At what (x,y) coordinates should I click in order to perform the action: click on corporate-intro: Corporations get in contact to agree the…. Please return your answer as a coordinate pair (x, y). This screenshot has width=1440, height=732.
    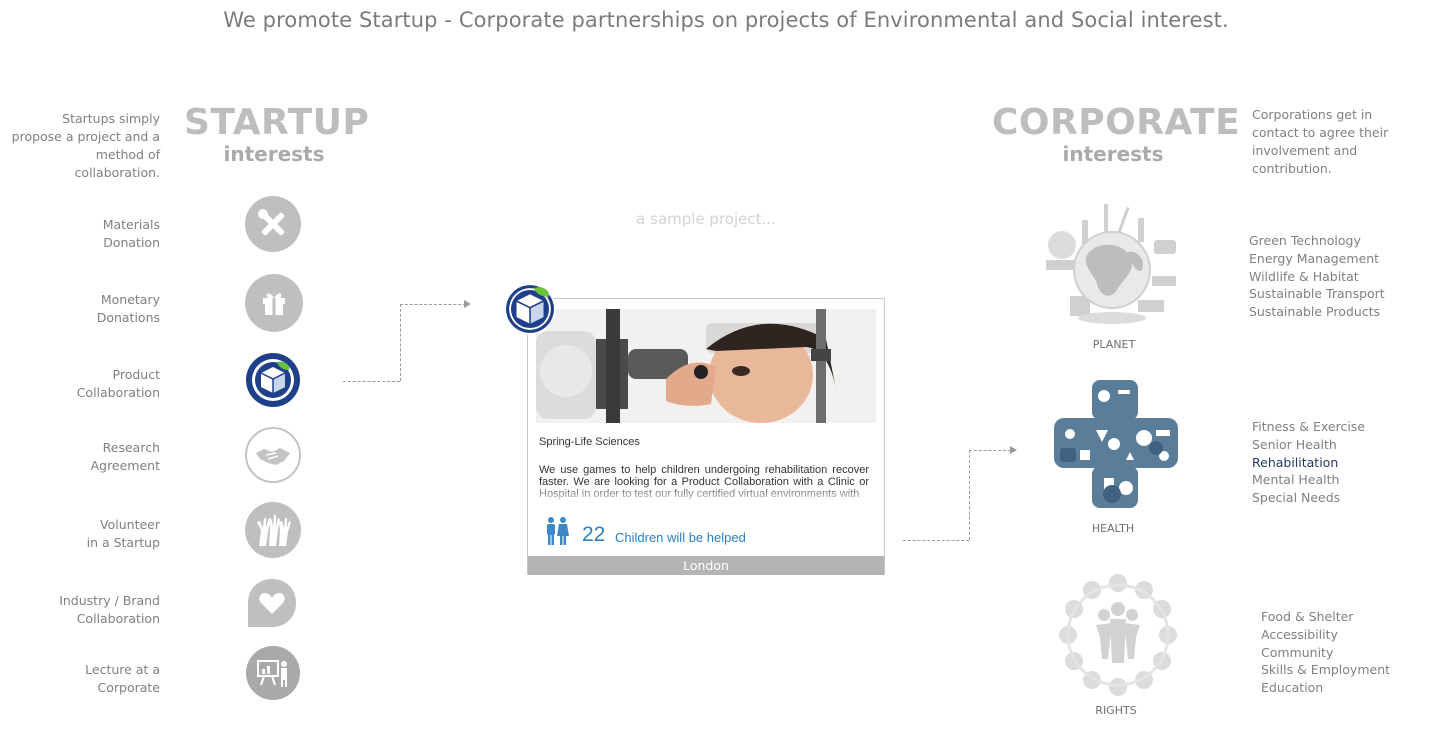
    Looking at the image, I should click on (1320, 141).